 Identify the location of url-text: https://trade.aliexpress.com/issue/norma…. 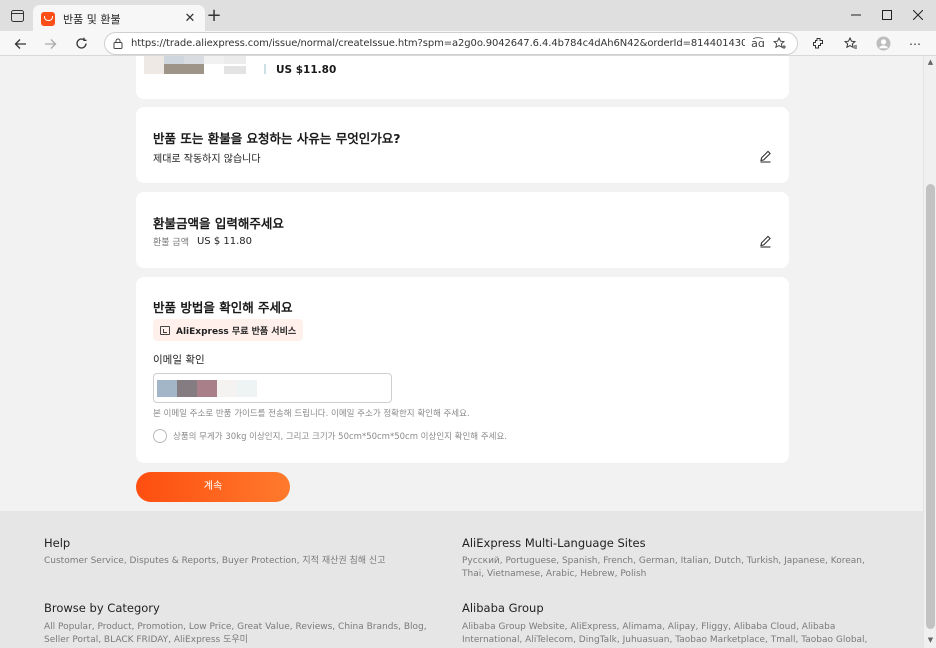
(438, 43).